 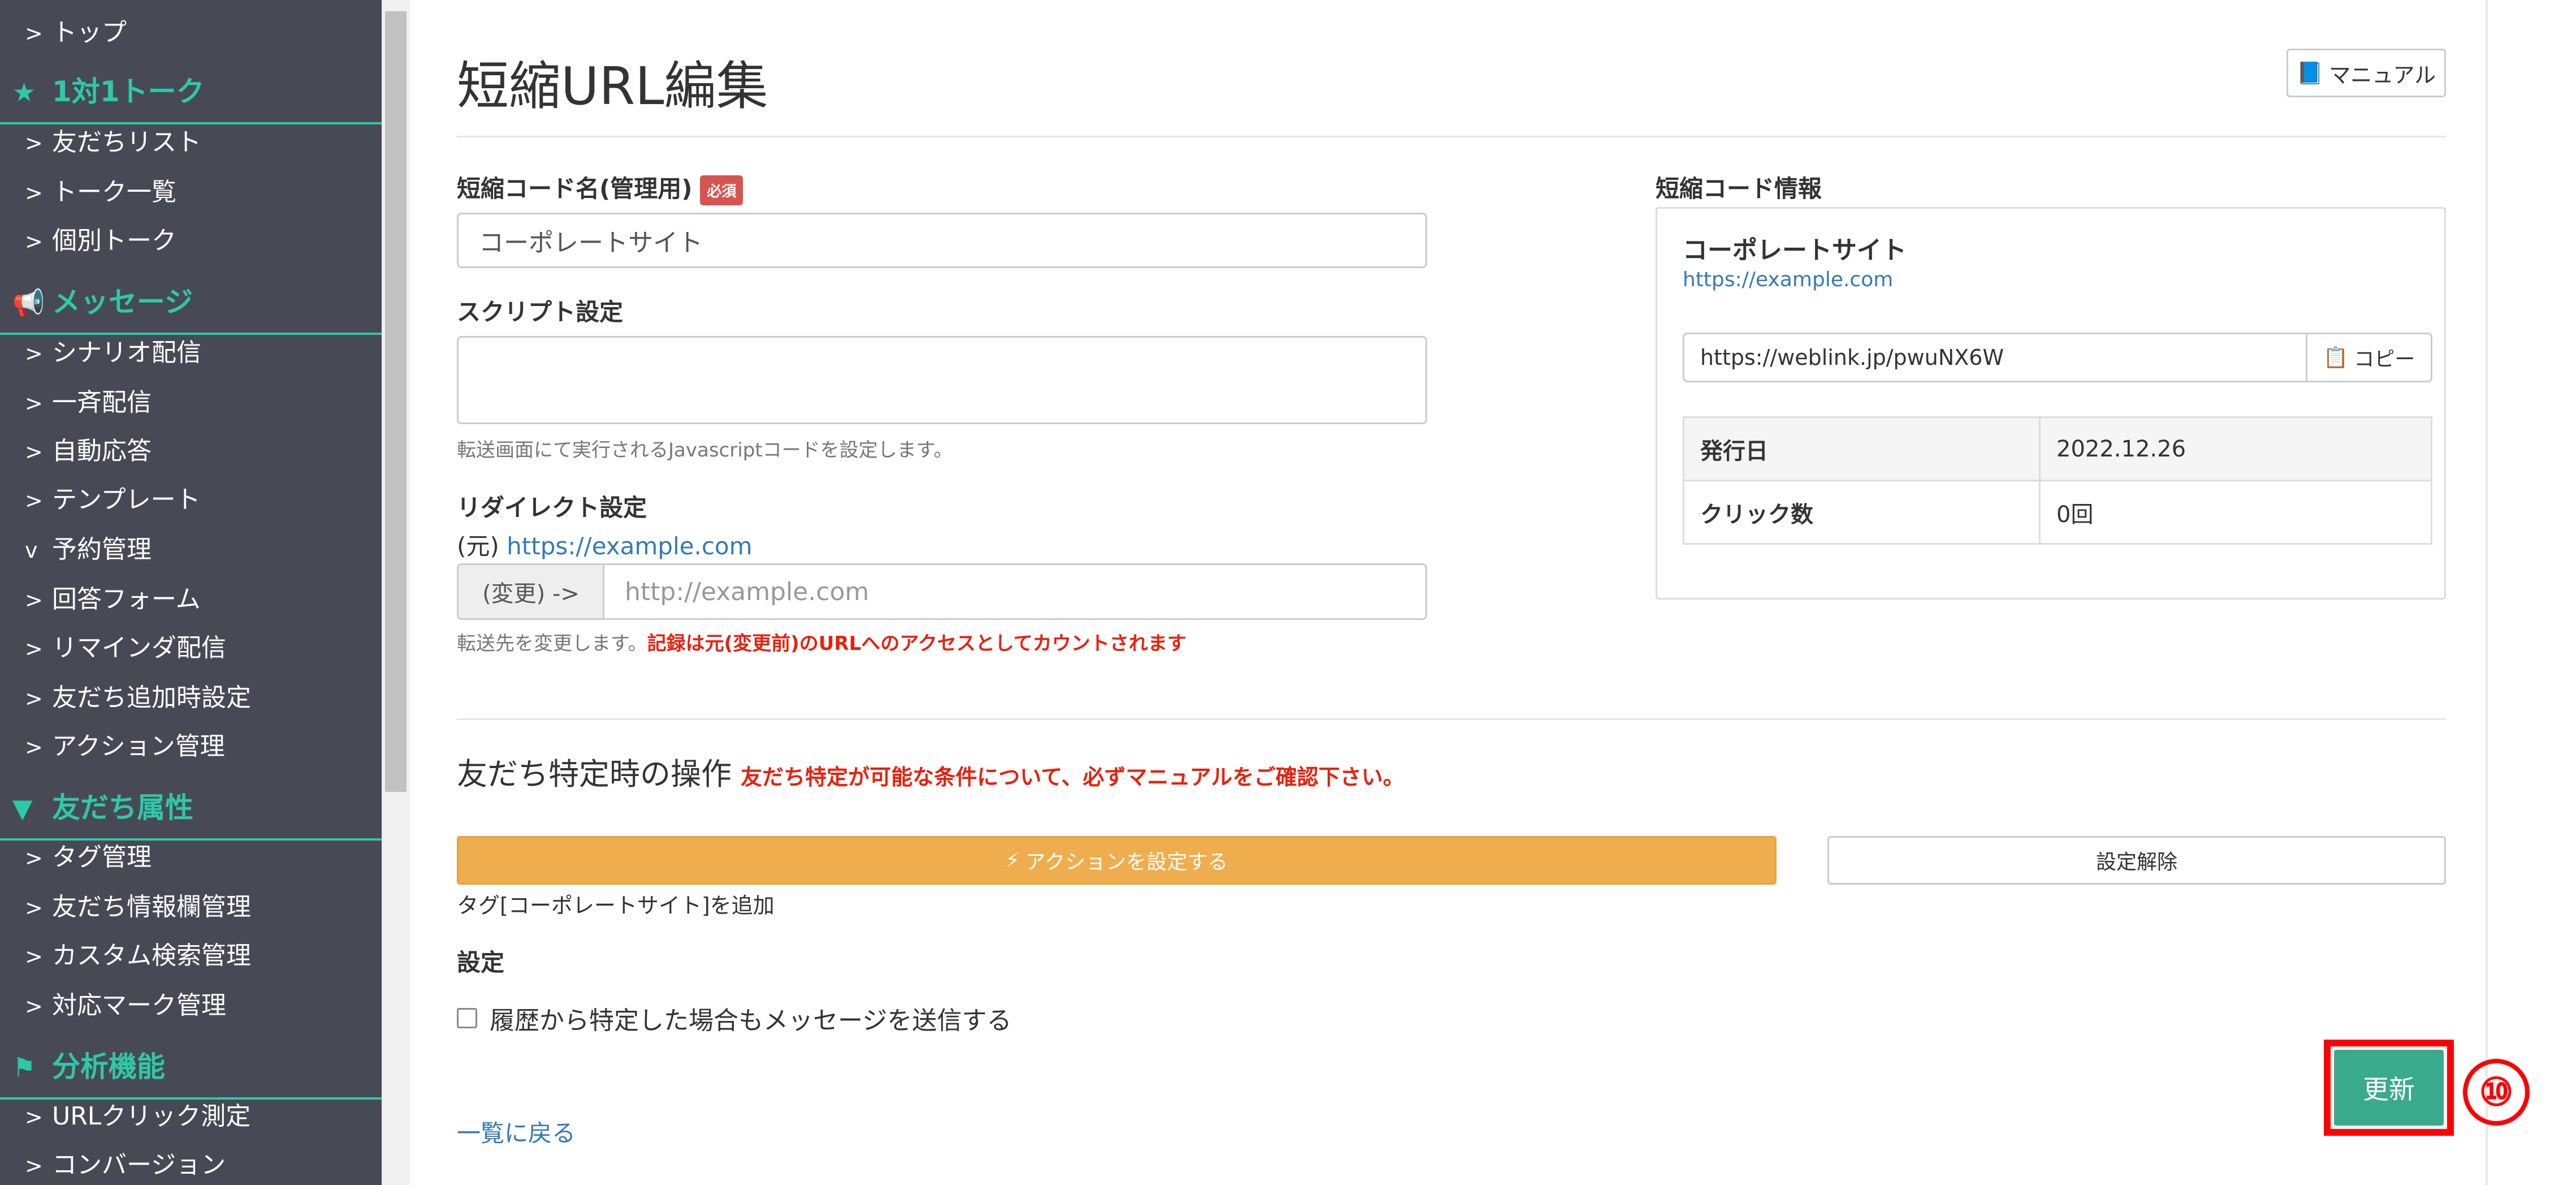 I want to click on redirect-help-text: 転送先を変更します。記録は元(変更前)のURLへのアクセスとしてカウントされます, so click(x=821, y=642).